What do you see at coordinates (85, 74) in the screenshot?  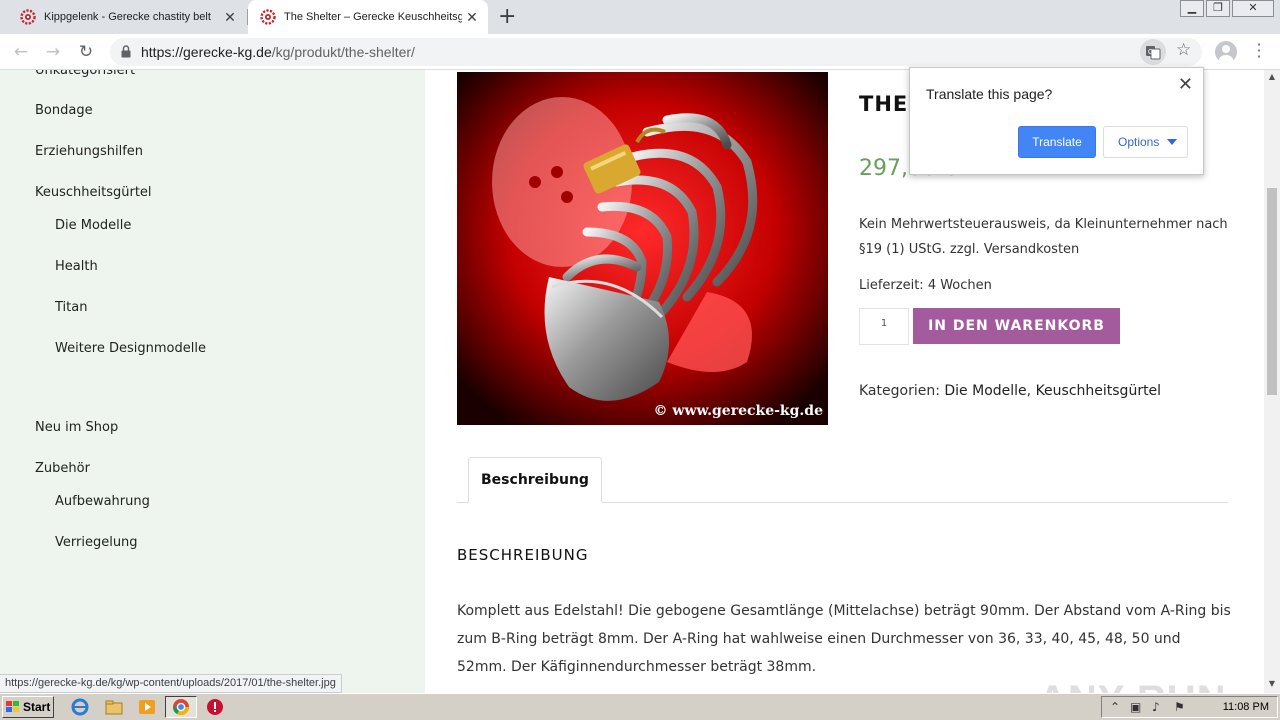 I see `sidebar-item-unkategorisiert: Unkategorisiert` at bounding box center [85, 74].